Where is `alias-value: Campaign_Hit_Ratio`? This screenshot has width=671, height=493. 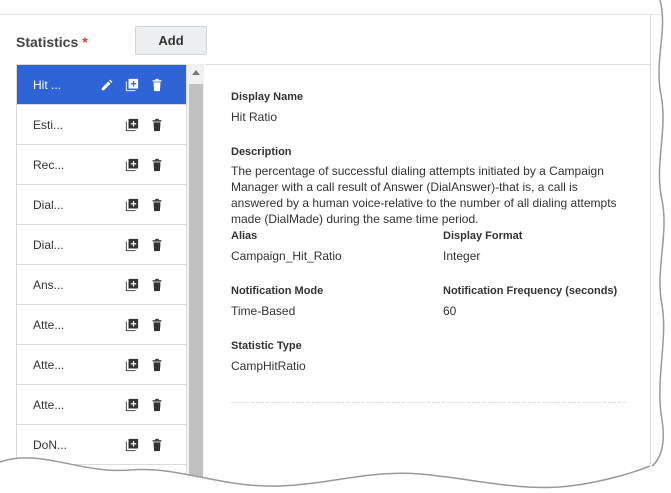
alias-value: Campaign_Hit_Ratio is located at coordinates (286, 256).